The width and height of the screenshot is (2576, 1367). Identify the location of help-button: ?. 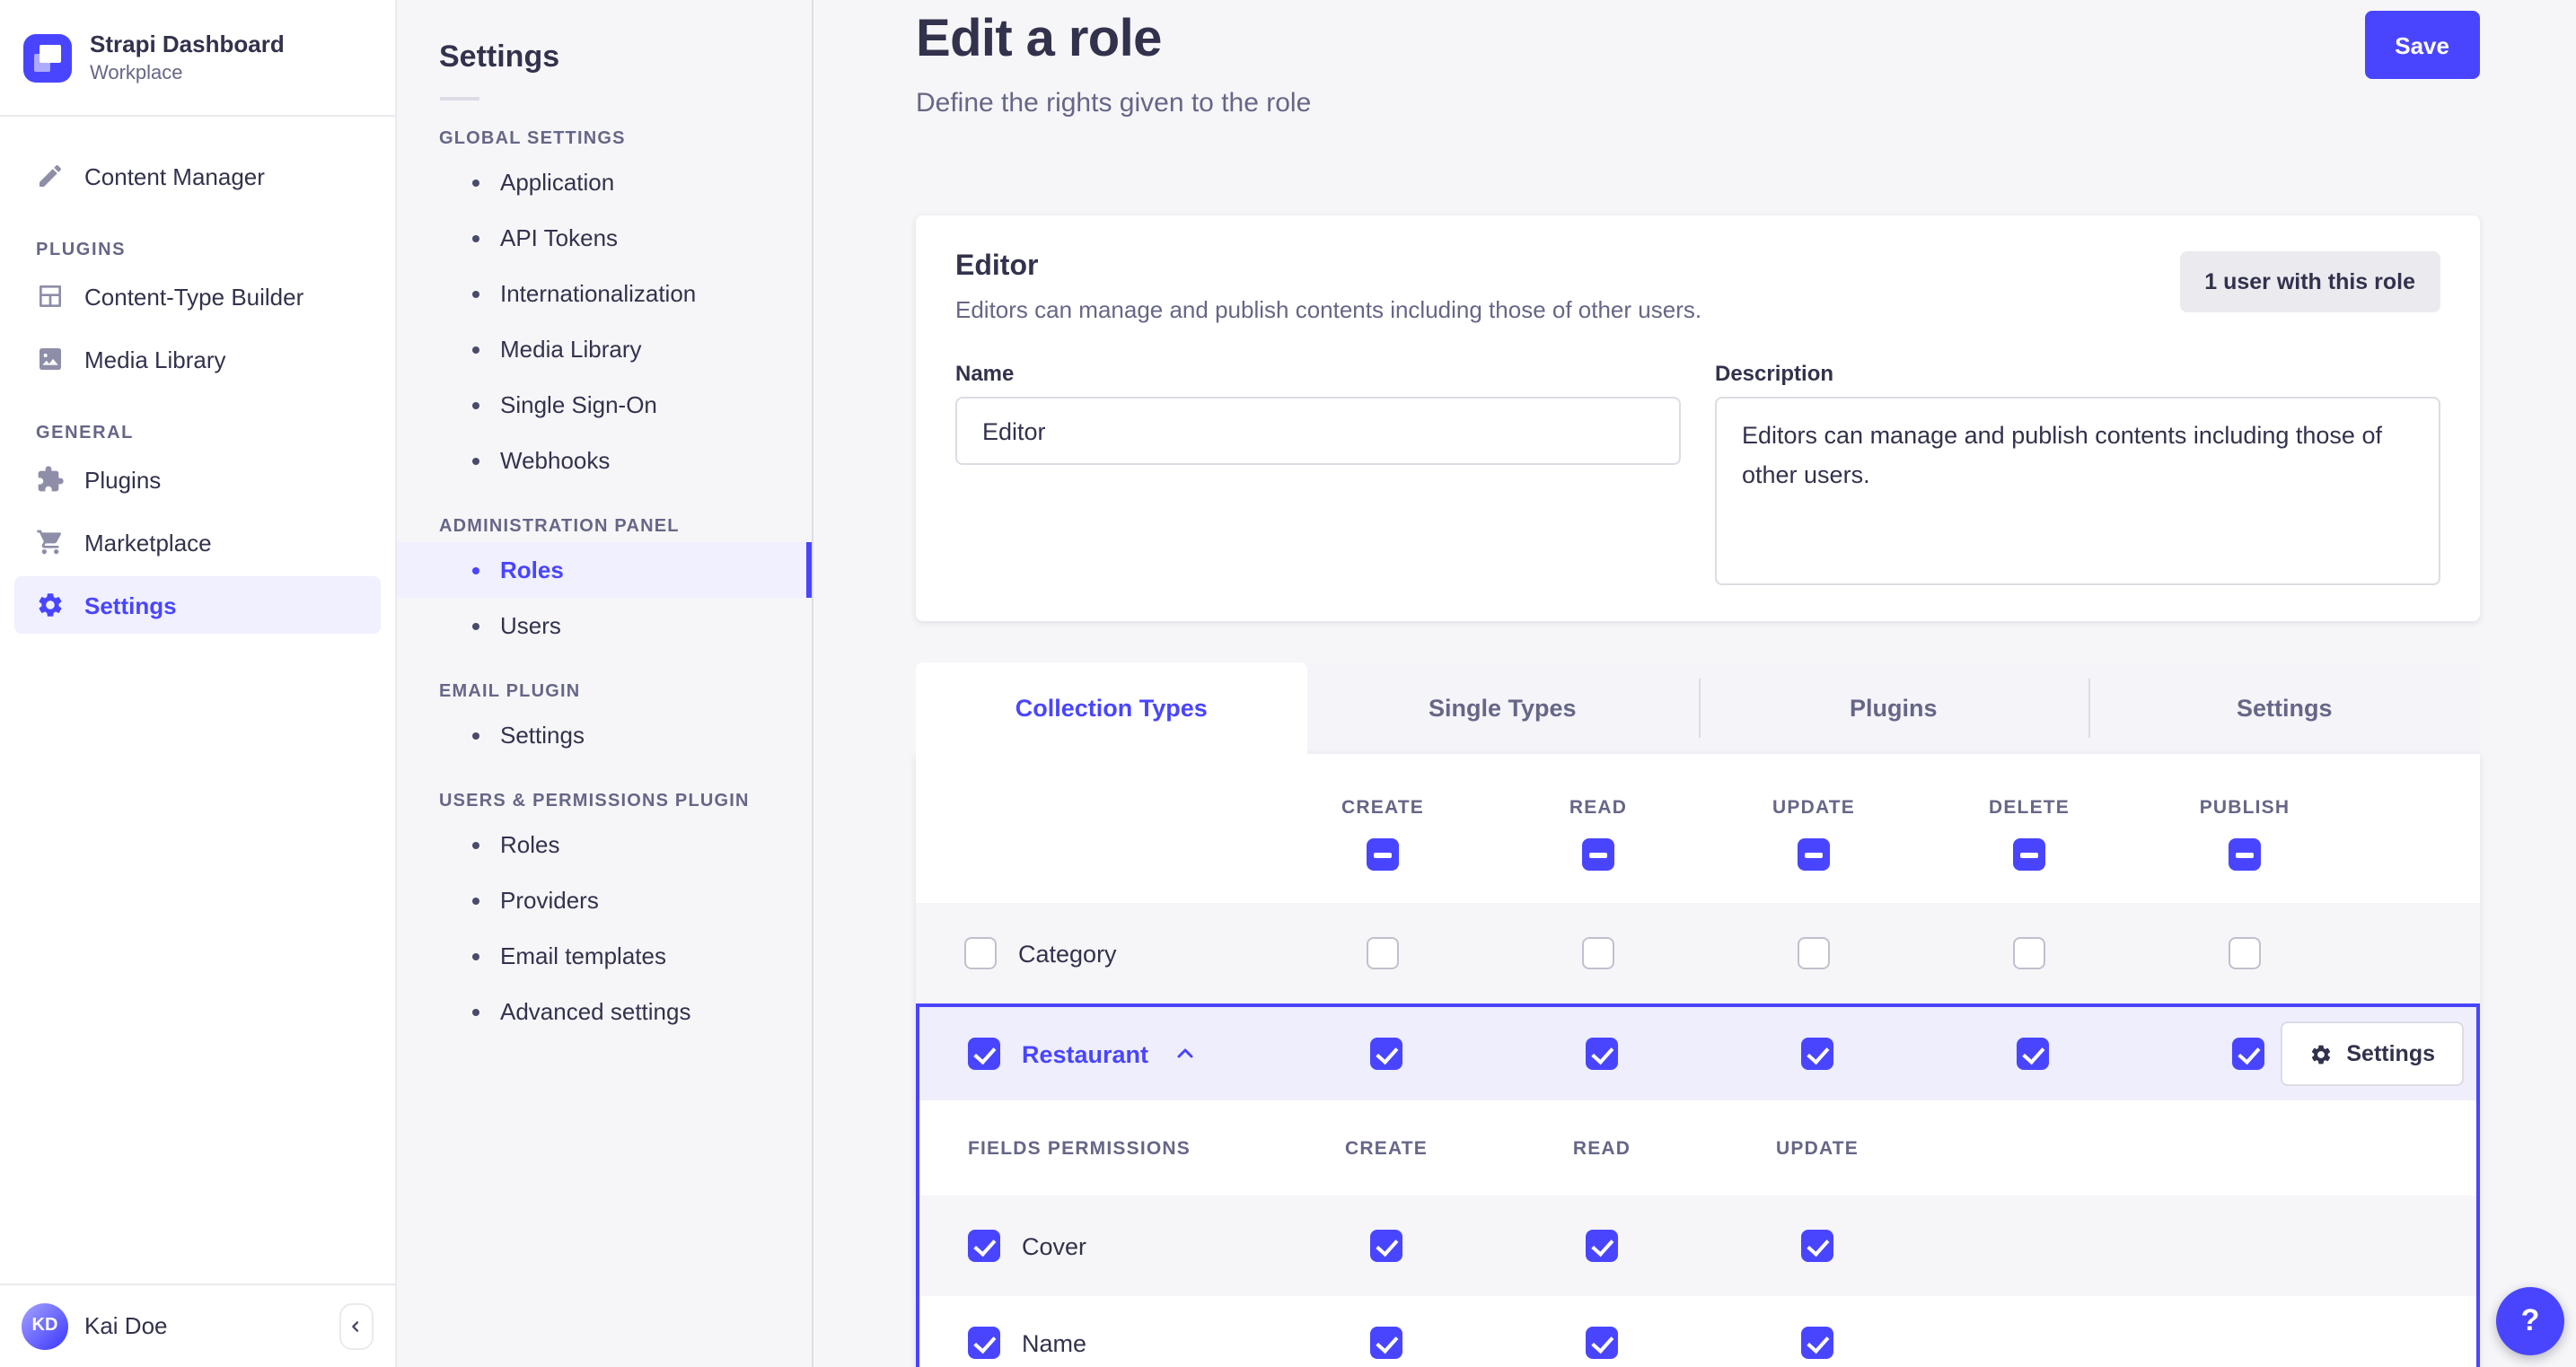
(2530, 1320).